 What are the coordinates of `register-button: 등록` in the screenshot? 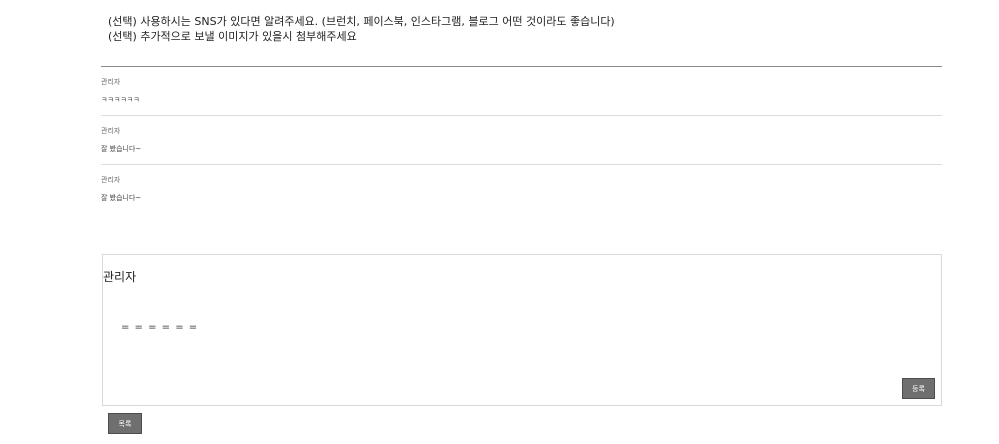 It's located at (918, 388).